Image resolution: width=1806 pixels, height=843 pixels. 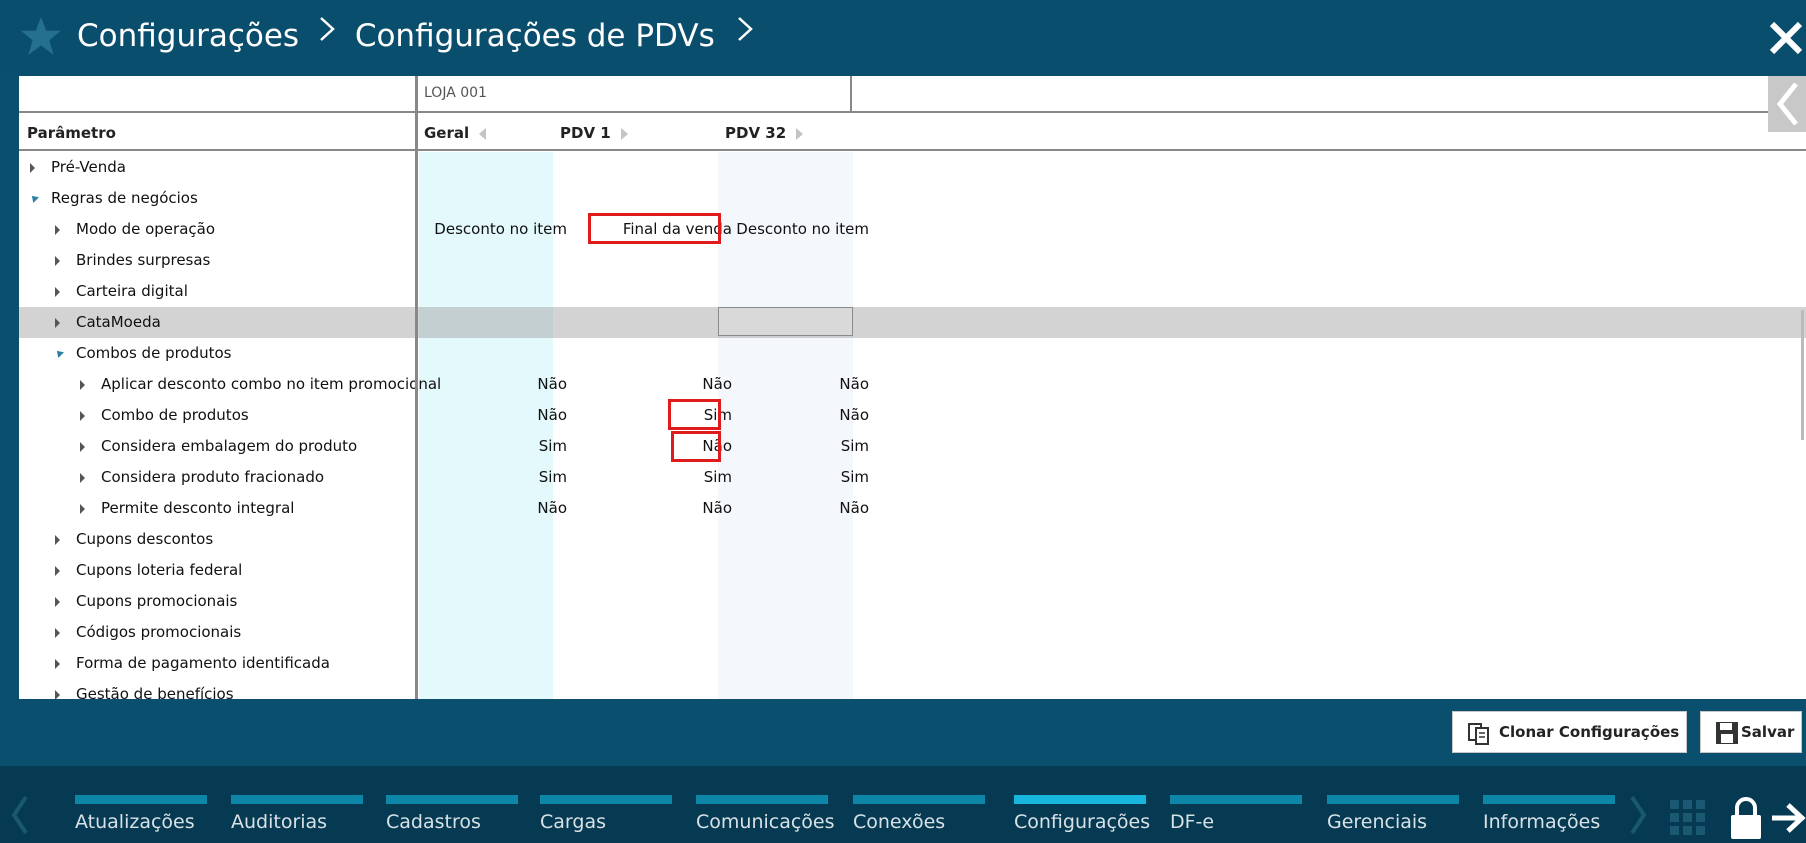 What do you see at coordinates (756, 133) in the screenshot?
I see `column-header-pdv32-label: PDV 32` at bounding box center [756, 133].